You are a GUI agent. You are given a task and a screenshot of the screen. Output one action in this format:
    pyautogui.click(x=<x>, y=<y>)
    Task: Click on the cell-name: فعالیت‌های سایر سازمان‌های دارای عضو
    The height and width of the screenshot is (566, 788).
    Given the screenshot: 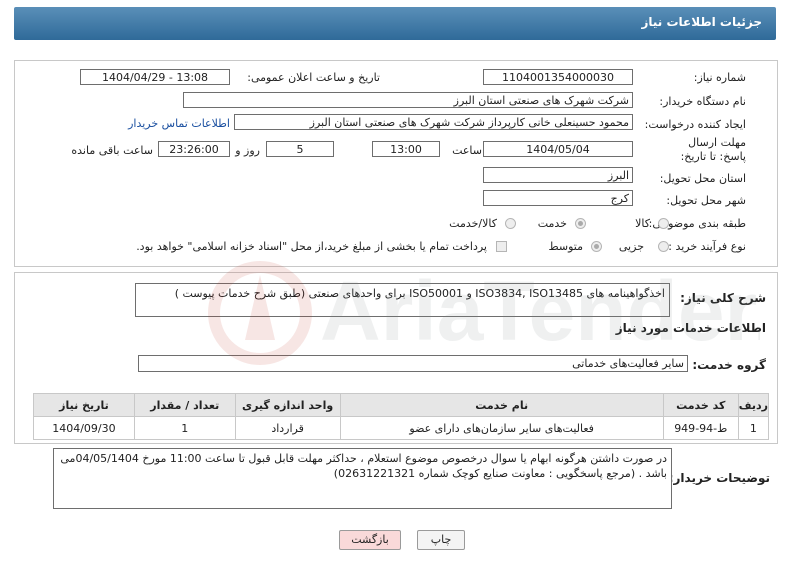 What is the action you would take?
    pyautogui.click(x=501, y=428)
    